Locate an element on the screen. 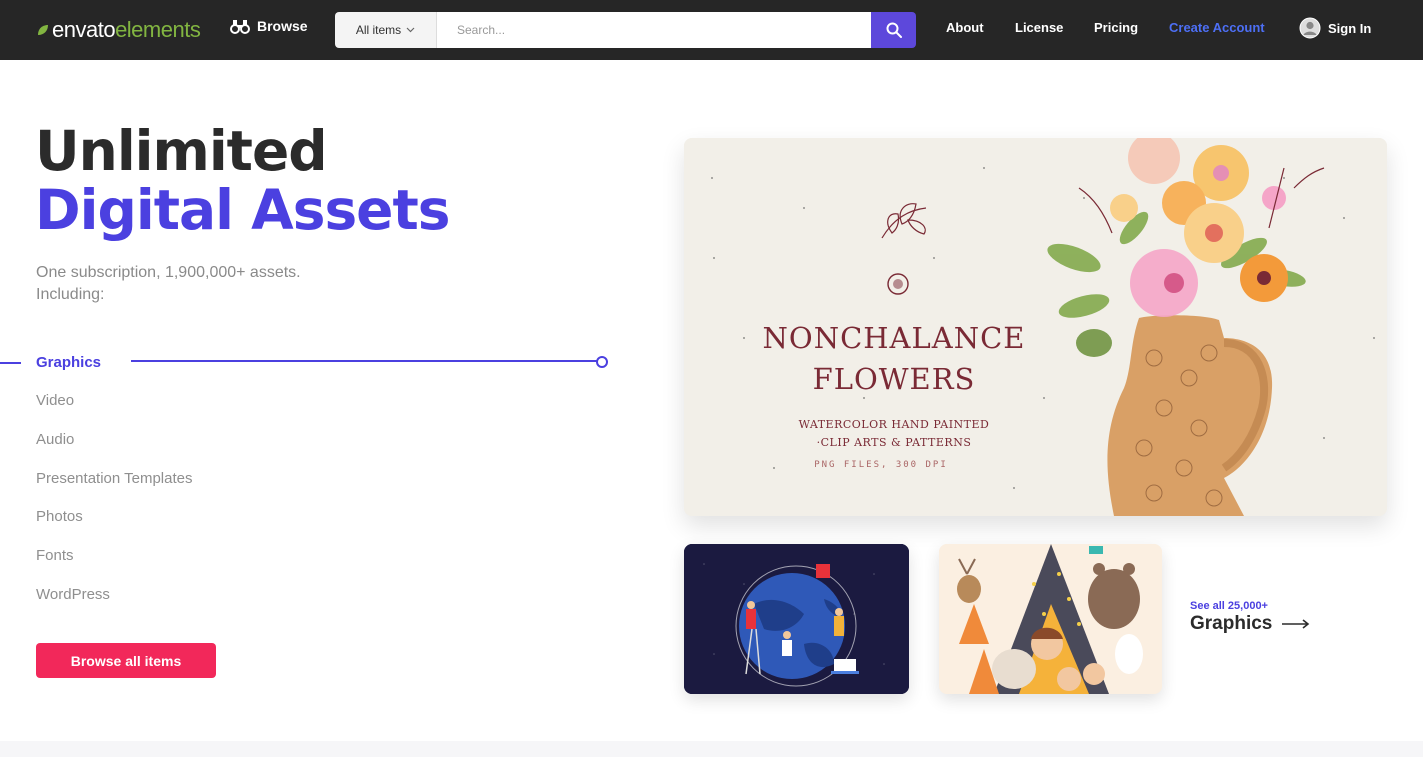 This screenshot has height=757, width=1423. see-all-category: Graphics is located at coordinates (1250, 624).